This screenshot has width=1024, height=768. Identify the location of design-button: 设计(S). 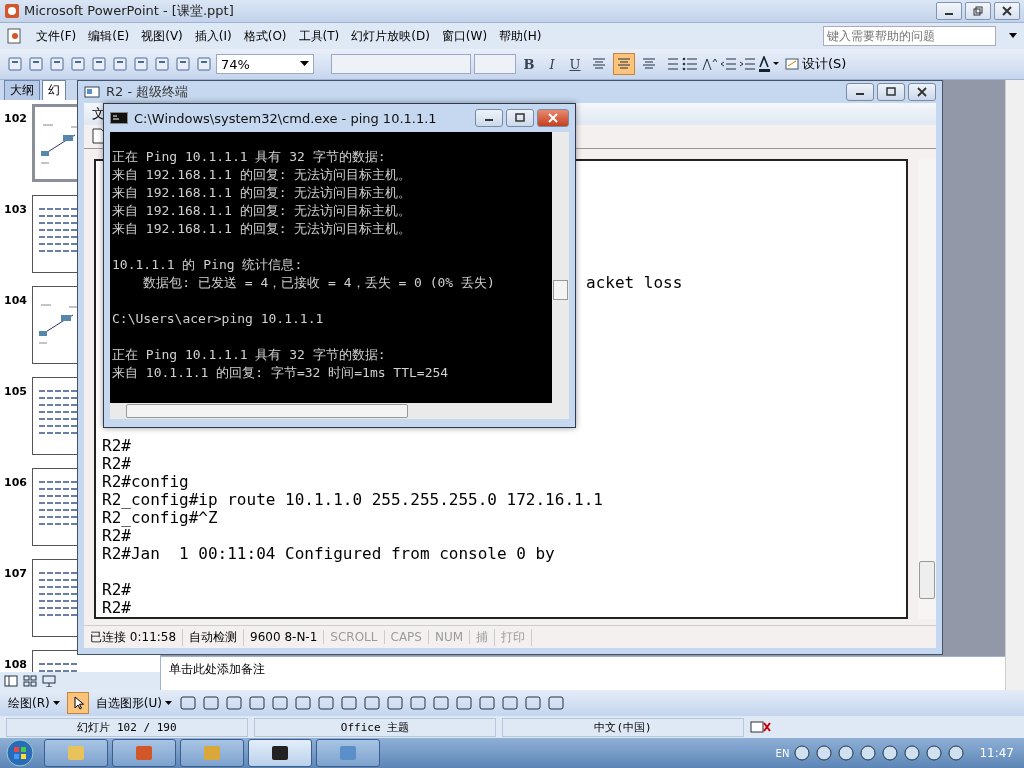
(816, 64).